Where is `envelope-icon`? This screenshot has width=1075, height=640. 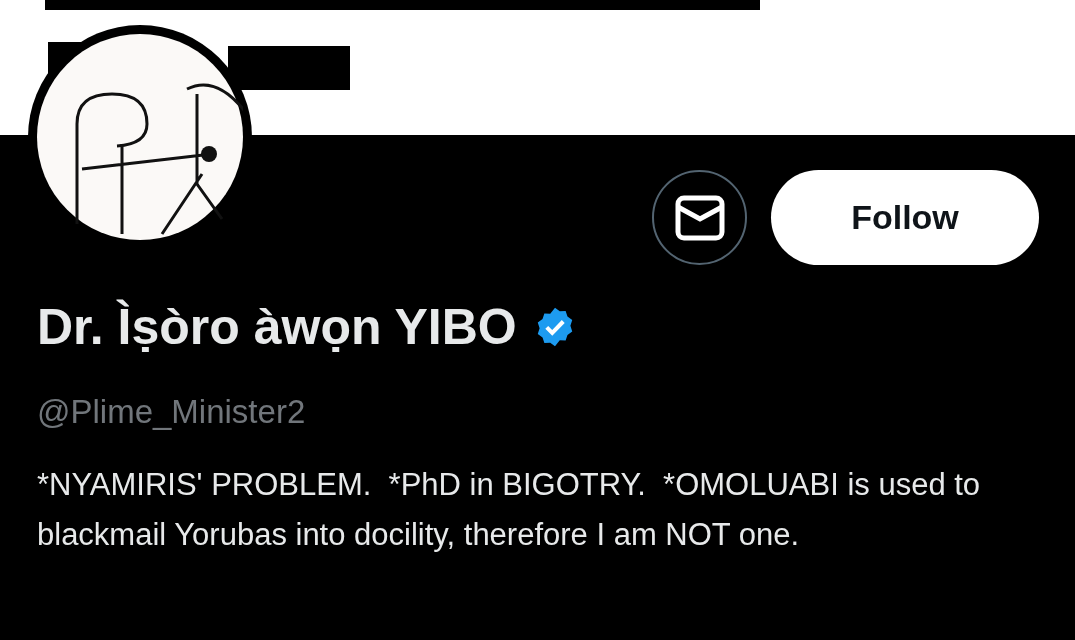 envelope-icon is located at coordinates (699, 217).